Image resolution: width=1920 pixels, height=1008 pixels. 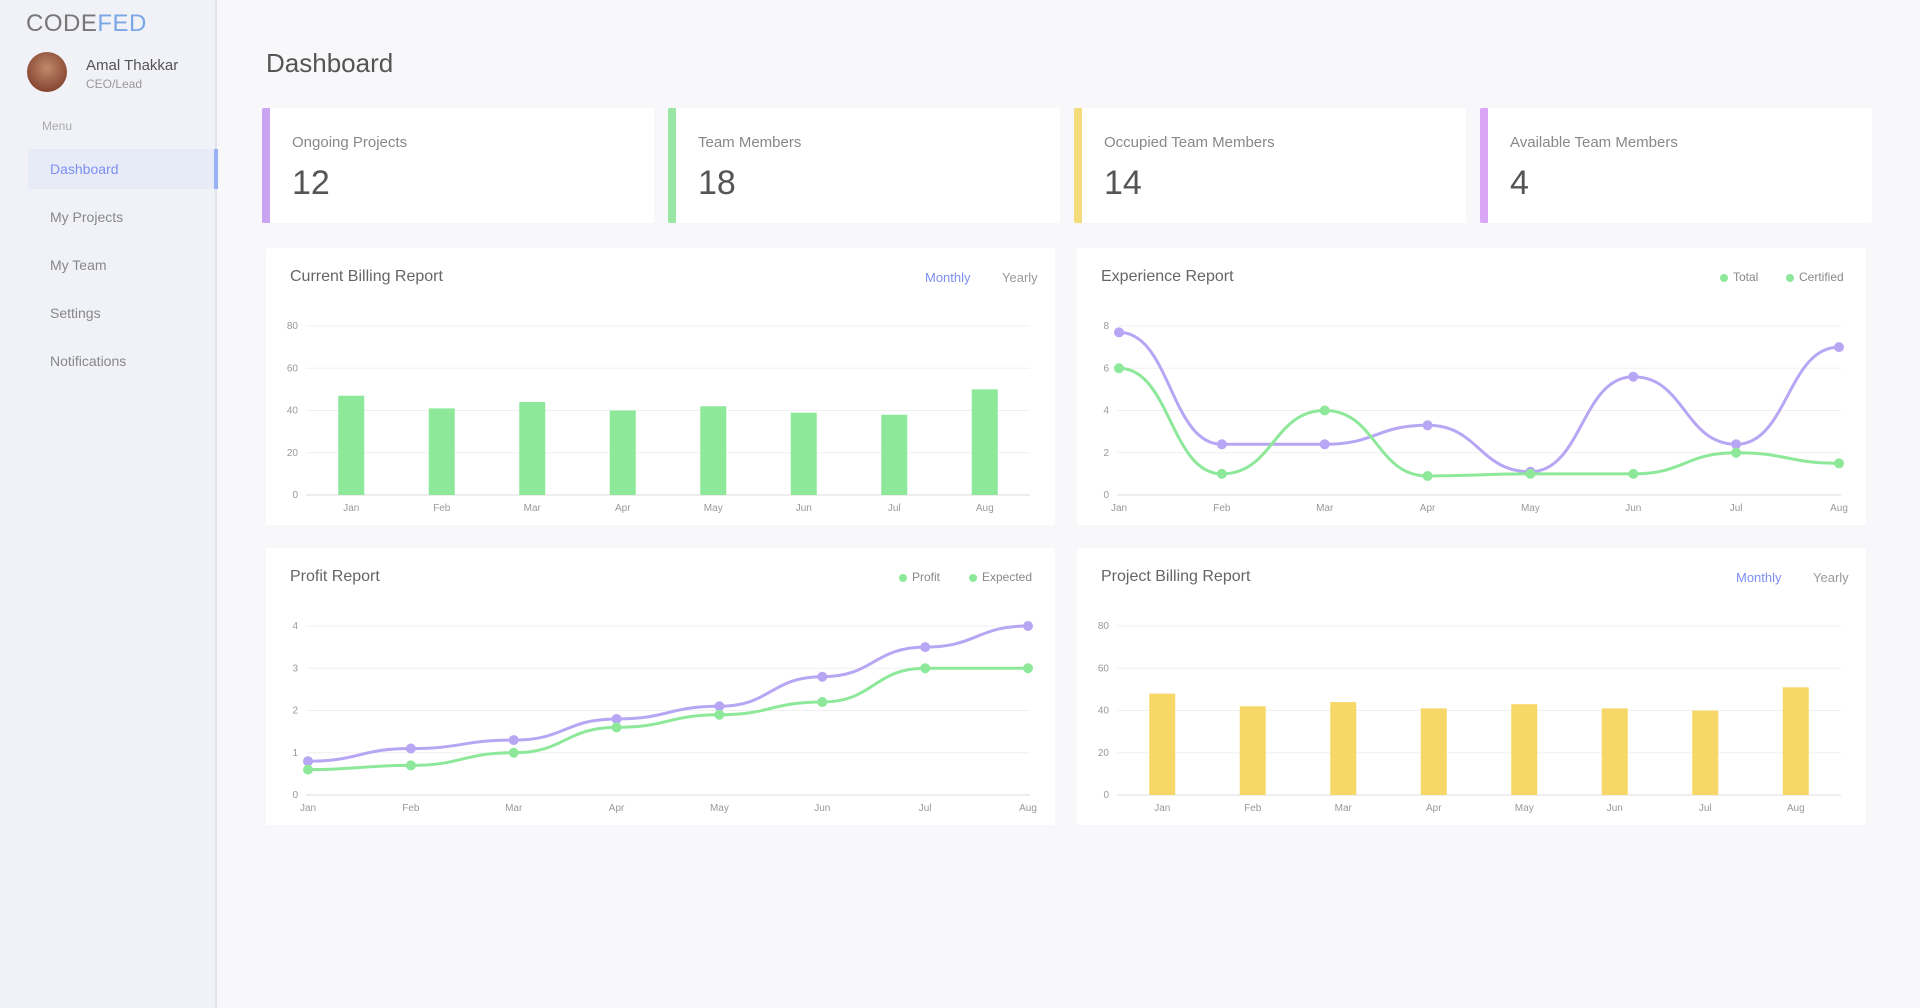 I want to click on experience-line-chart: 0 2 4 6 8 Jan Feb Mar Apr May Jun Jul Aug, so click(x=1475, y=417).